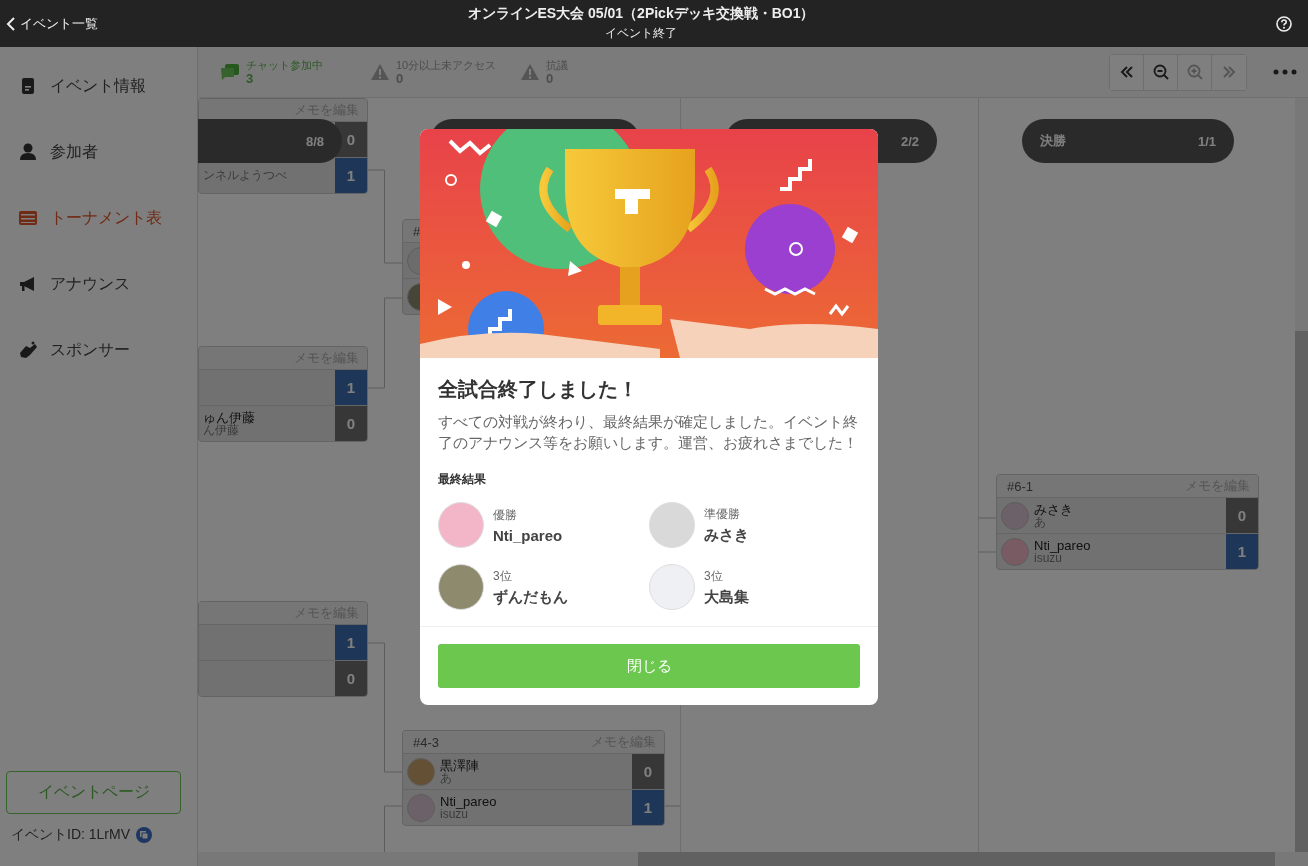  Describe the element at coordinates (1206, 141) in the screenshot. I see `round-count: 1/1` at that location.